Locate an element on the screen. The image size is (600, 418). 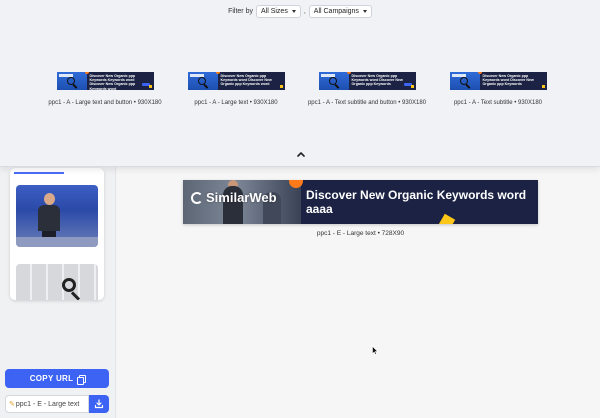
size-filter-value: All Sizes is located at coordinates (274, 11).